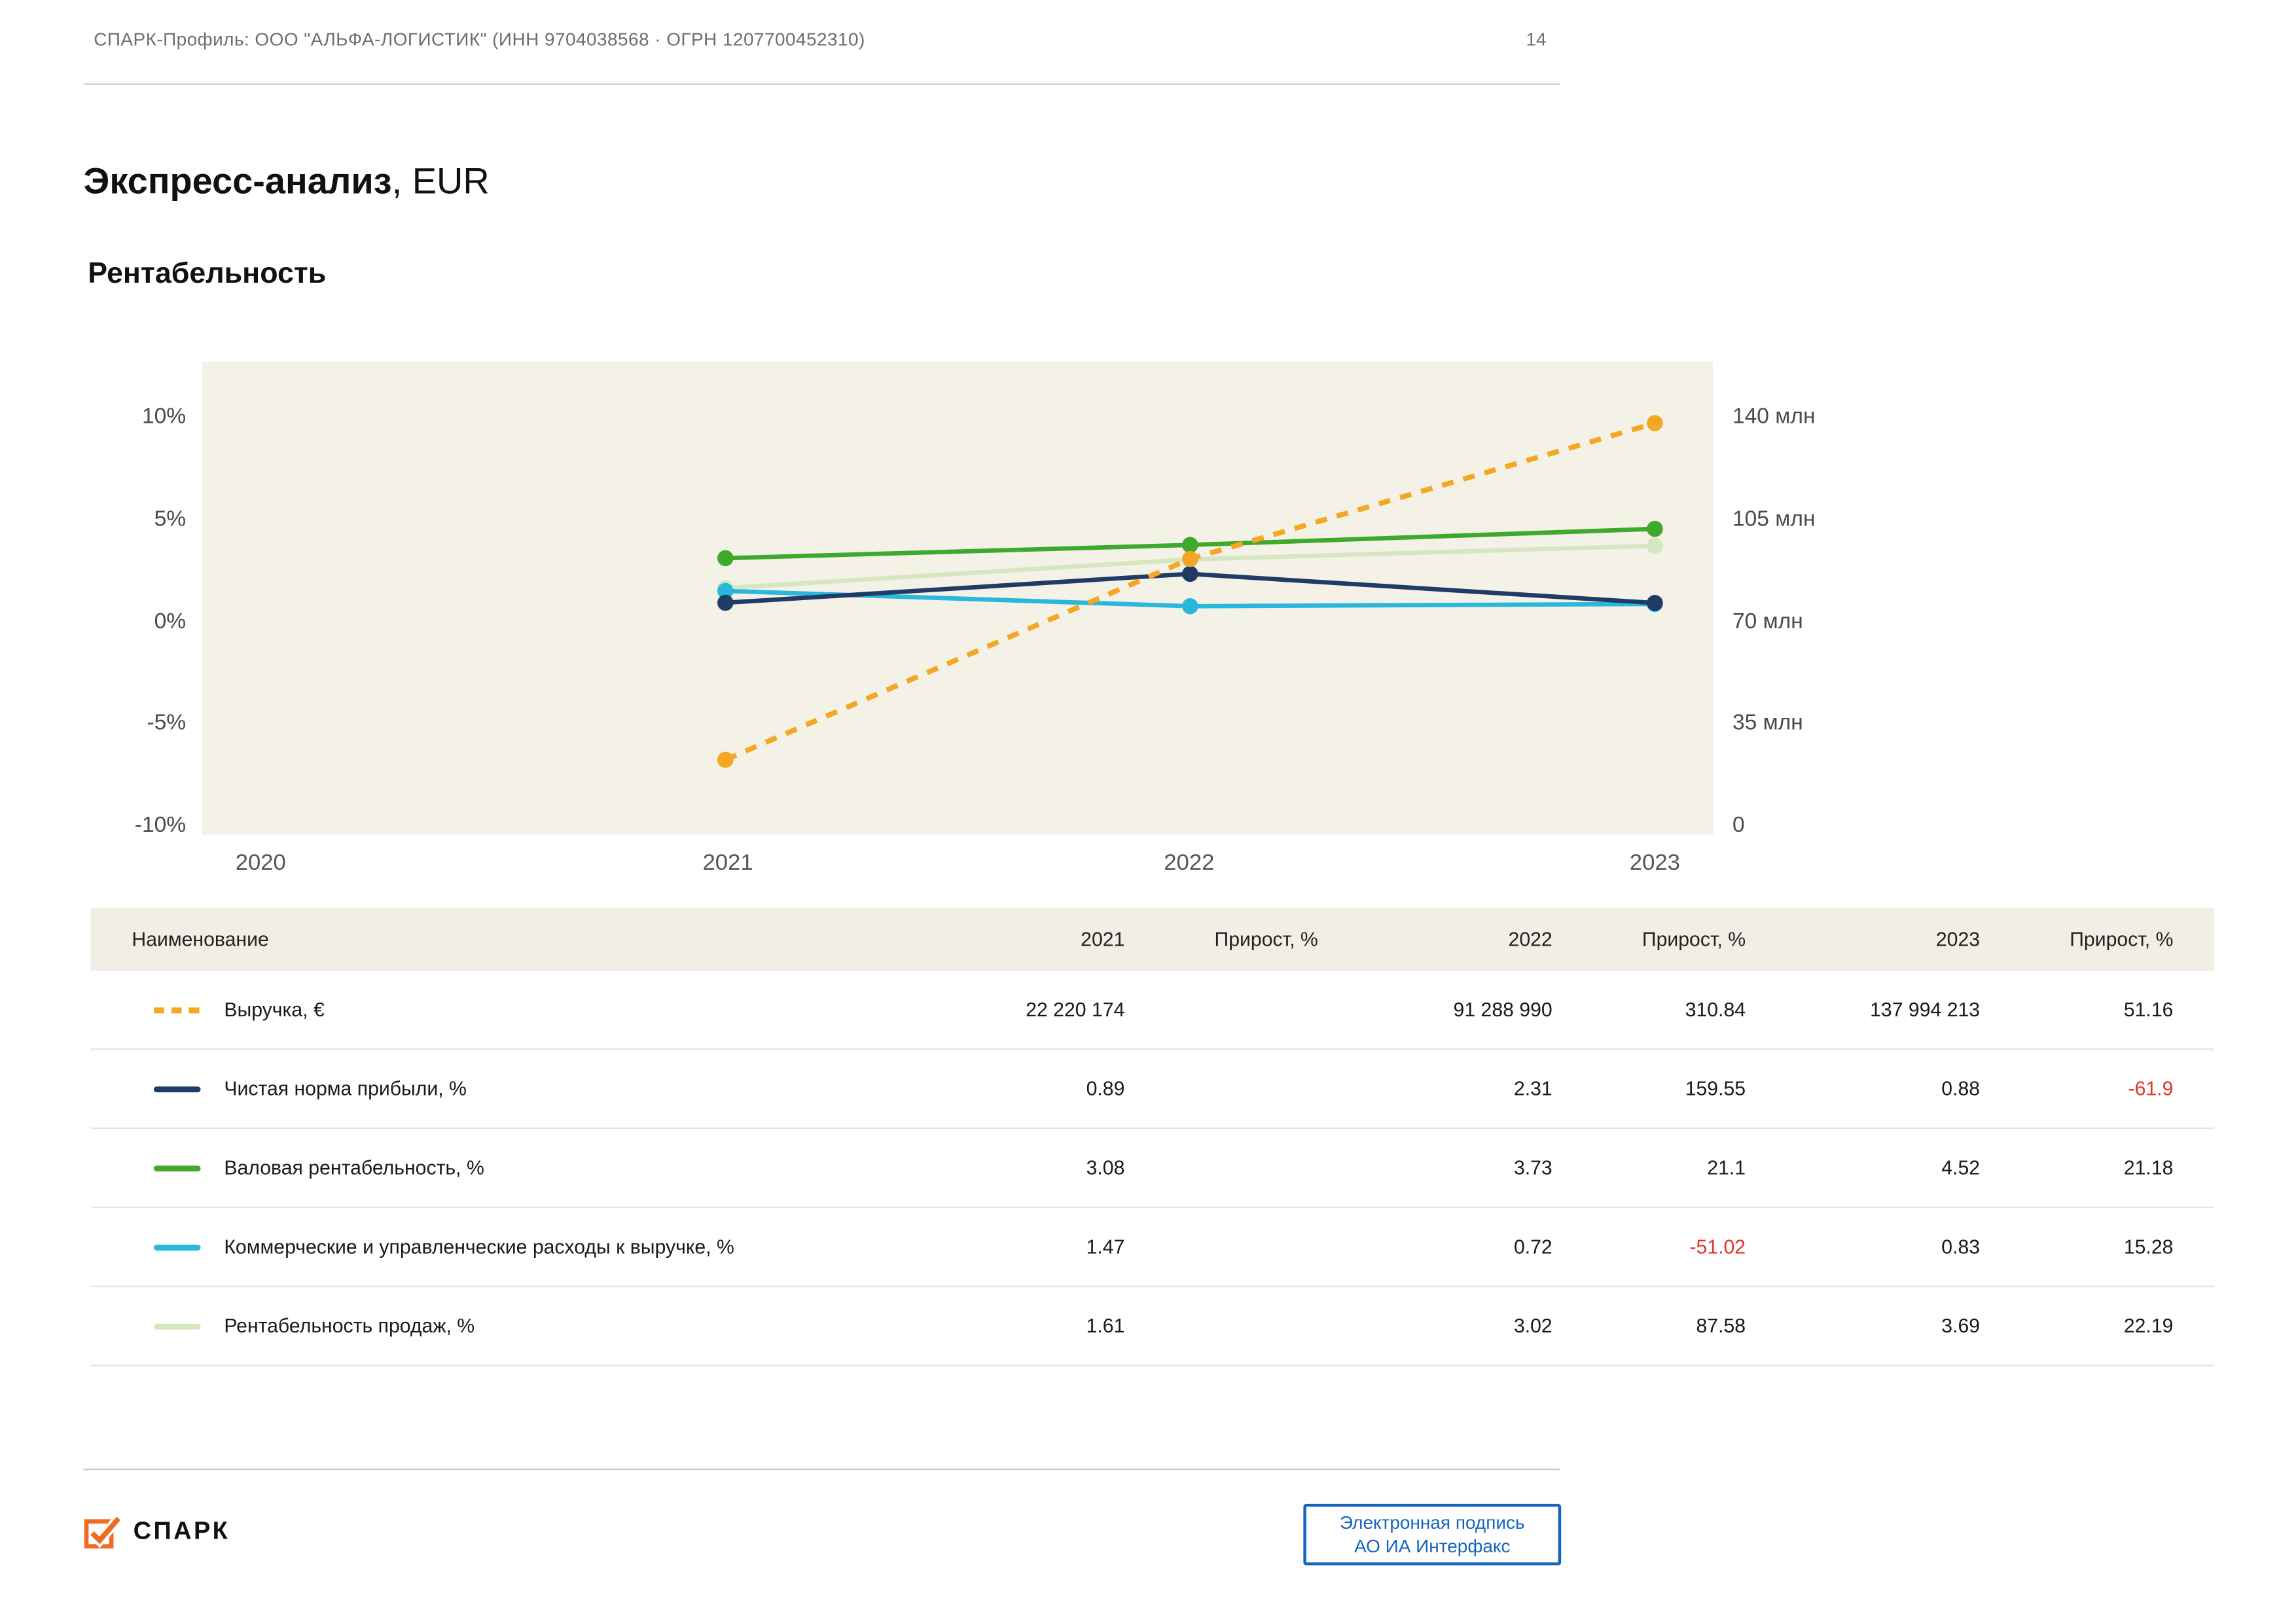 This screenshot has height=1623, width=2296. Describe the element at coordinates (821, 1470) in the screenshot. I see `footer-divider` at that location.